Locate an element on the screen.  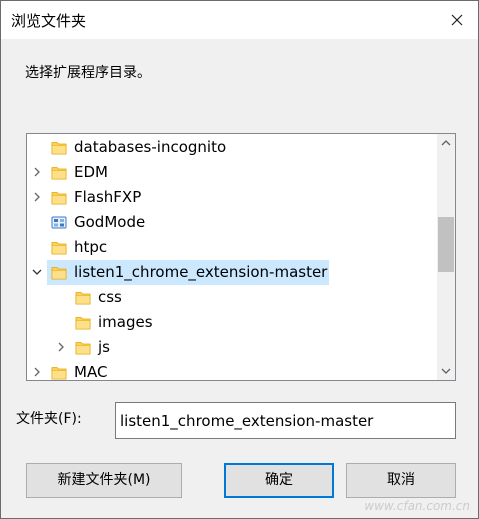
chevron-up-icon is located at coordinates (446, 143).